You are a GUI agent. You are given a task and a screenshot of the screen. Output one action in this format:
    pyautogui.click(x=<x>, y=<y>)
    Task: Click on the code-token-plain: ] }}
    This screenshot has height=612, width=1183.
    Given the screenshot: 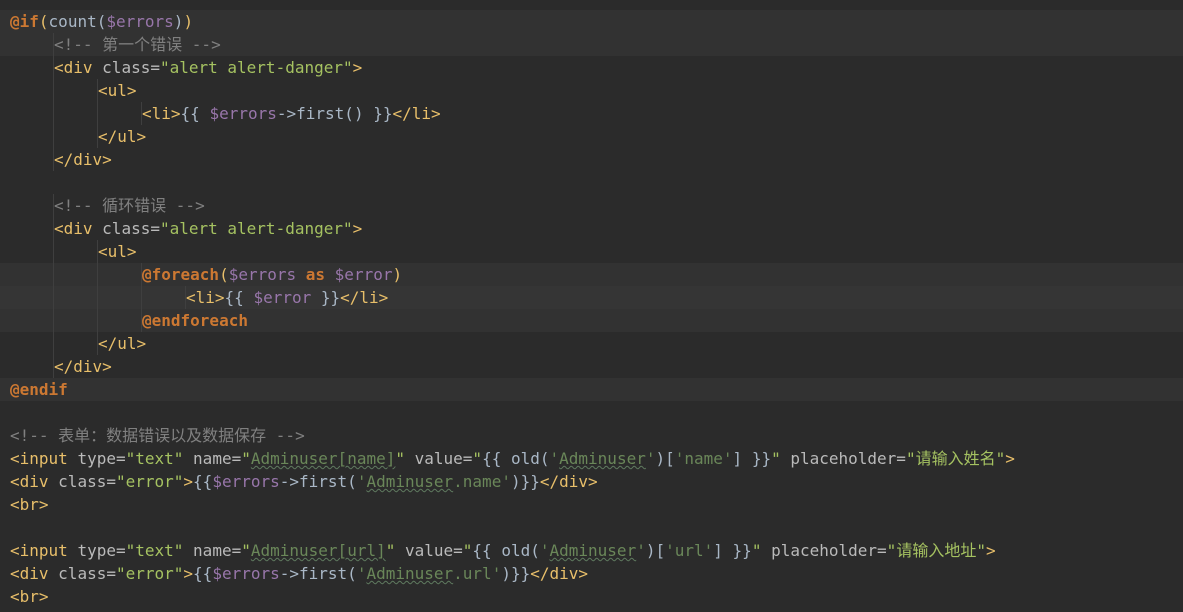 What is the action you would take?
    pyautogui.click(x=732, y=550)
    